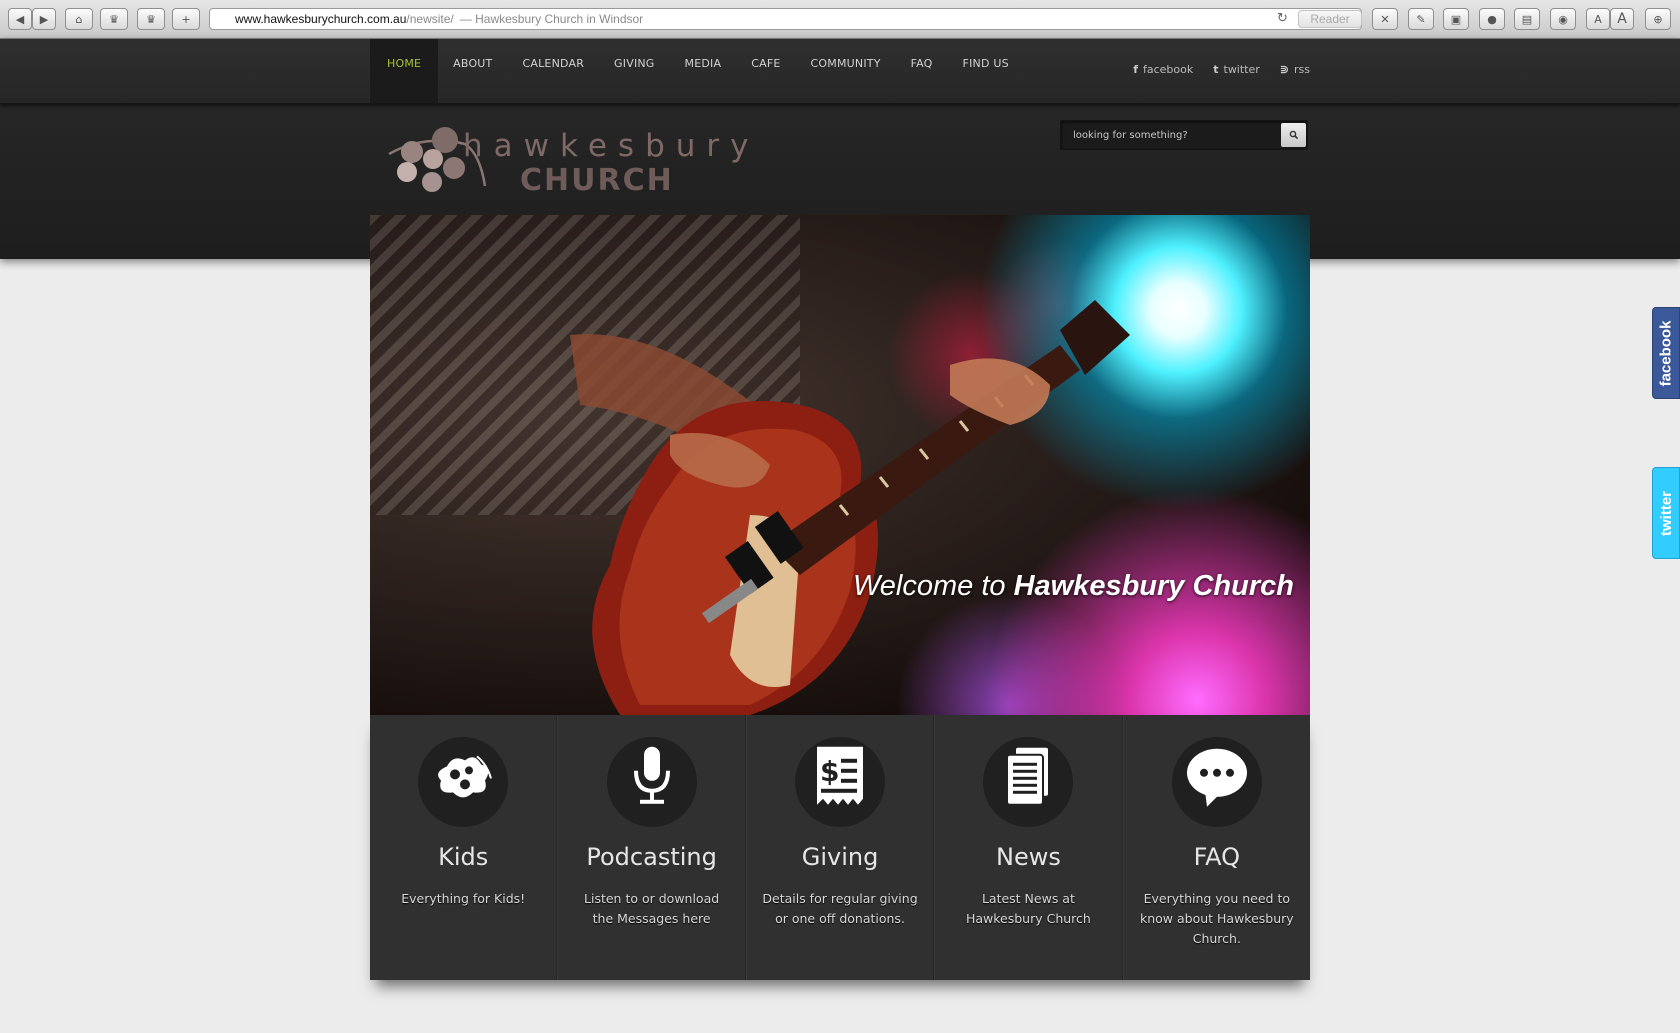  I want to click on facebook-icon: f, so click(1135, 69).